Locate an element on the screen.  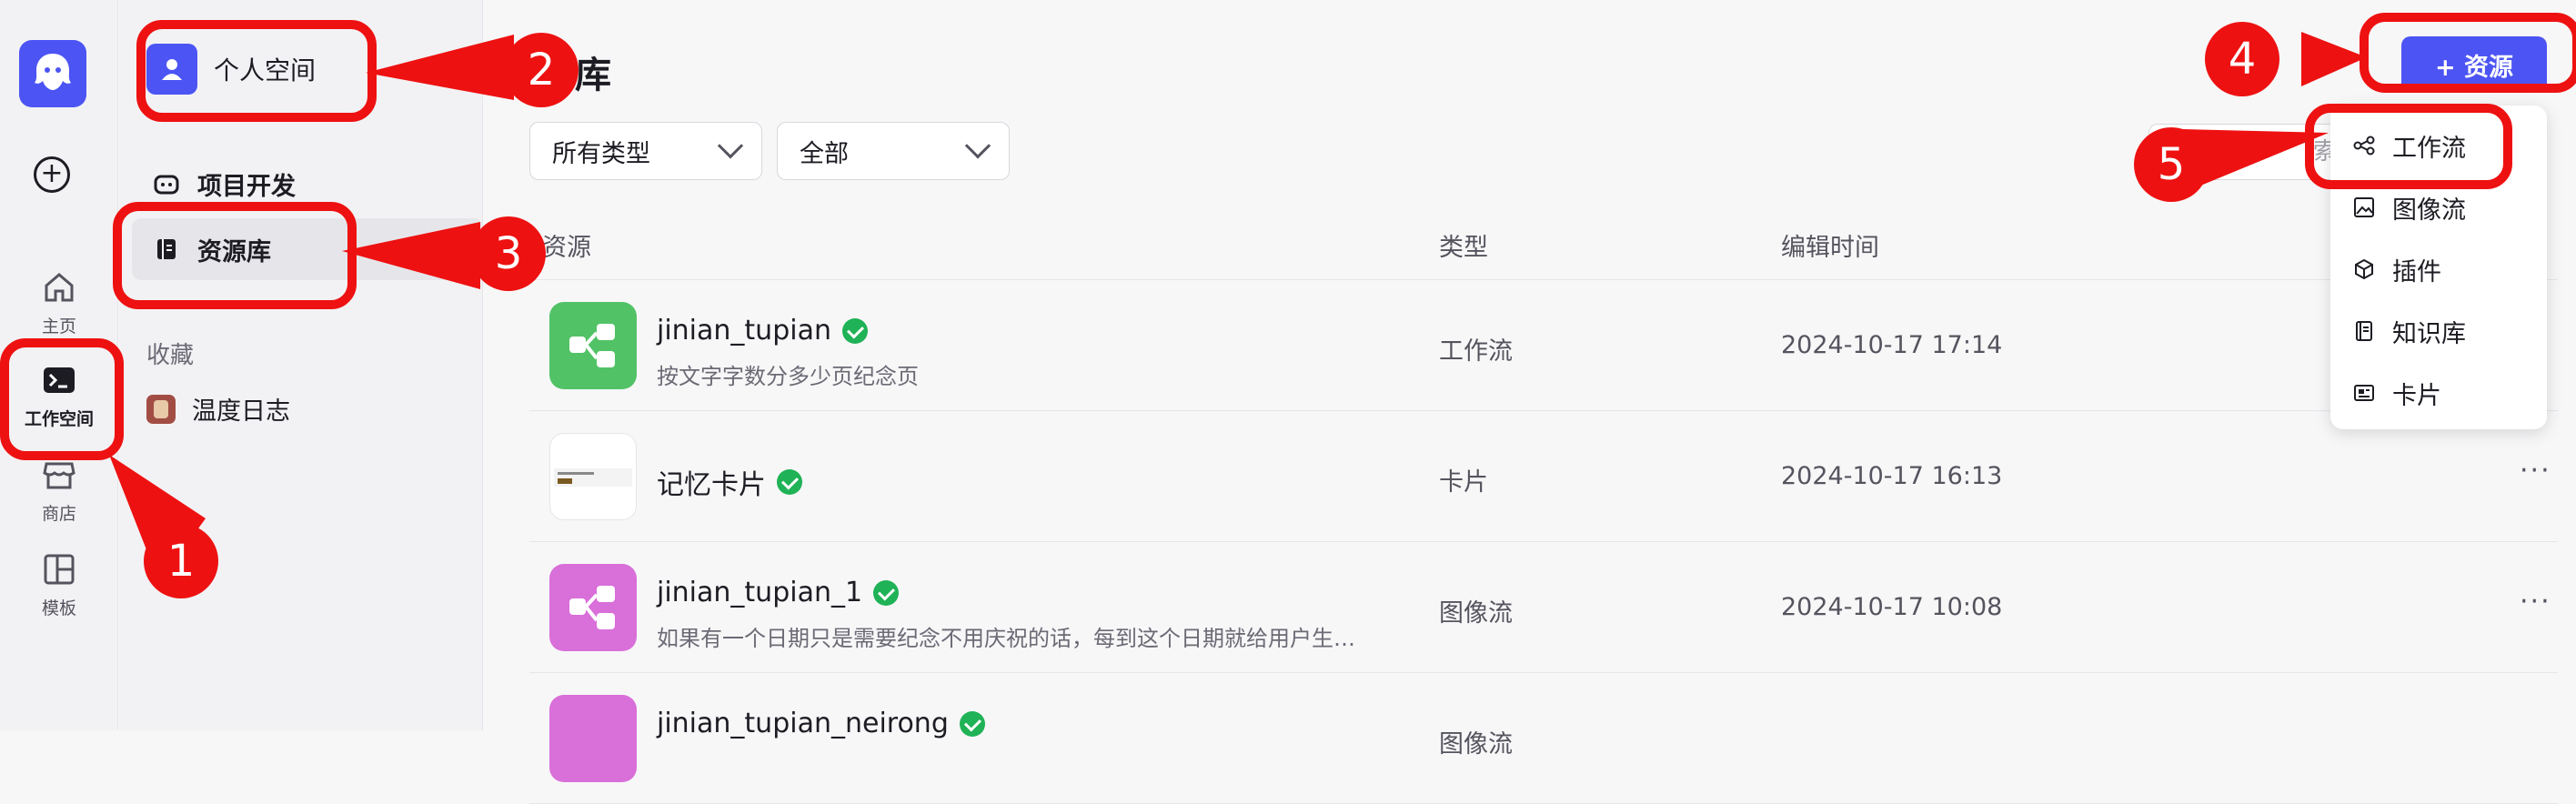
annotation-number: 5 is located at coordinates (2171, 164).